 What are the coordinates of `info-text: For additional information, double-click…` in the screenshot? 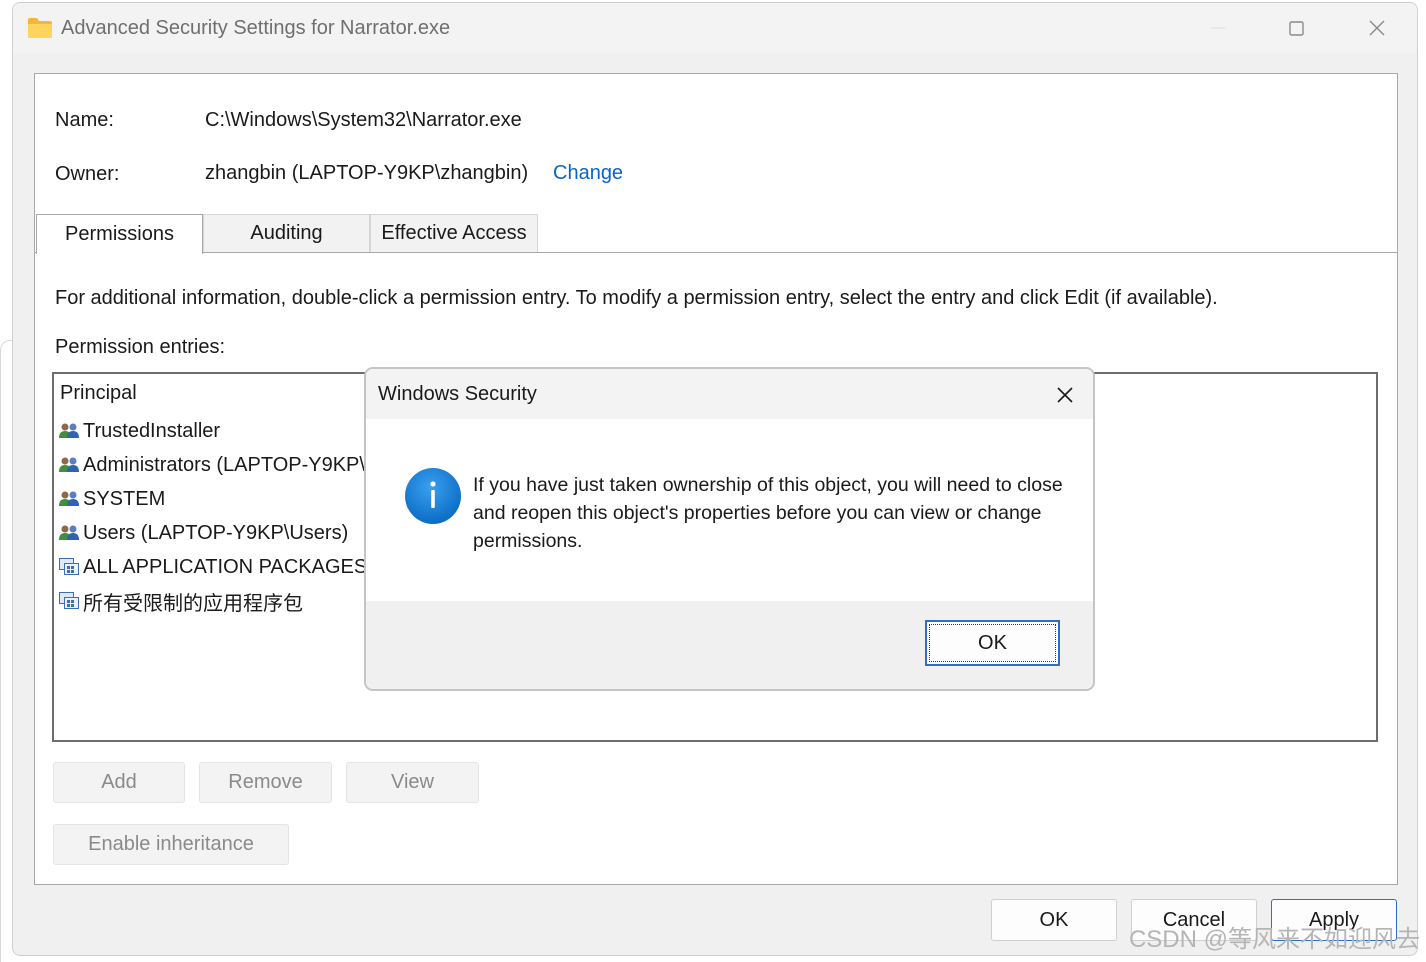 It's located at (636, 298).